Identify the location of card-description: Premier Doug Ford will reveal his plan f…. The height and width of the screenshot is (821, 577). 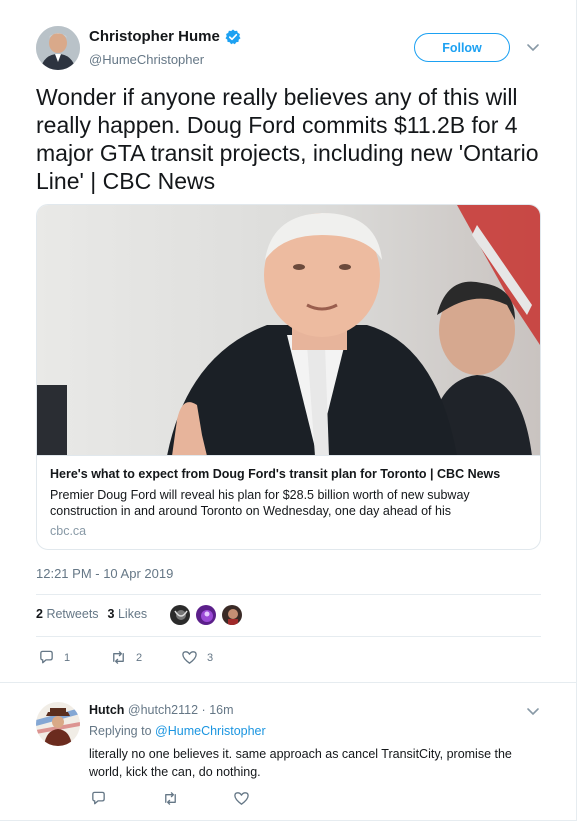
(260, 503).